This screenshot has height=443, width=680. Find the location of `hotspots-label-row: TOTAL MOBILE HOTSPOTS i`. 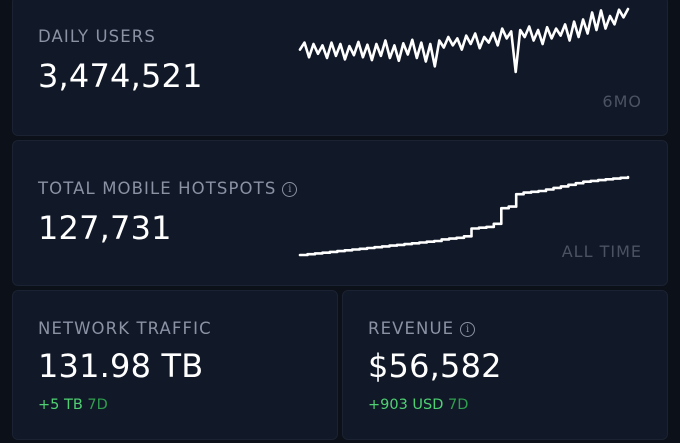

hotspots-label-row: TOTAL MOBILE HOTSPOTS i is located at coordinates (168, 188).